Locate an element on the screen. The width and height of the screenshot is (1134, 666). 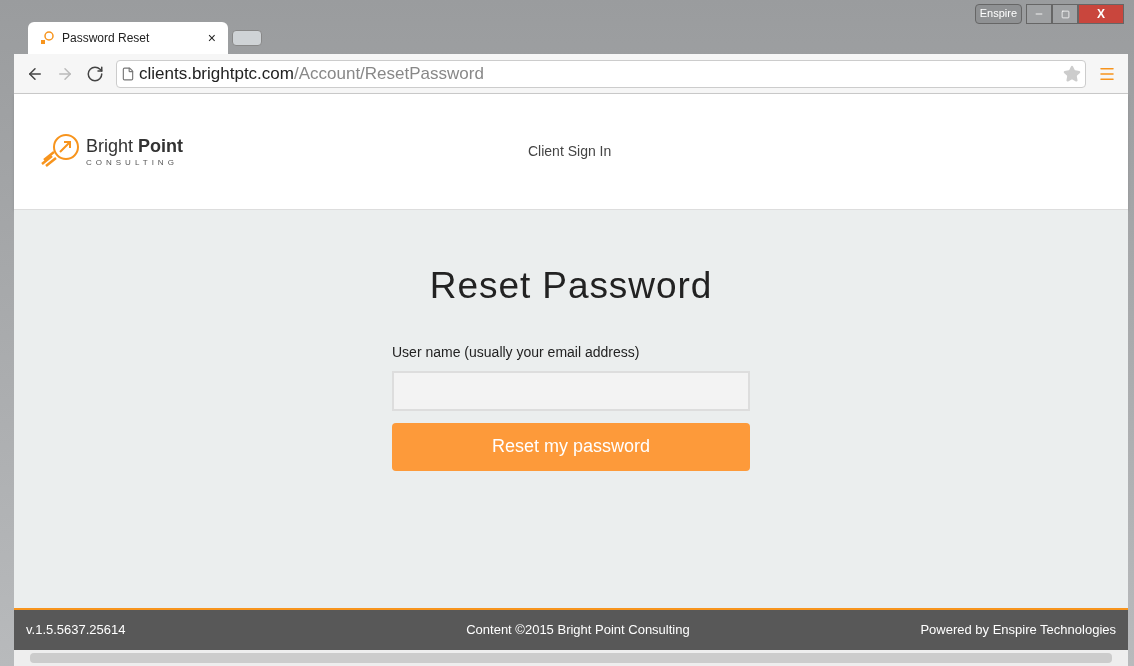
maximize-button is located at coordinates (1065, 14).